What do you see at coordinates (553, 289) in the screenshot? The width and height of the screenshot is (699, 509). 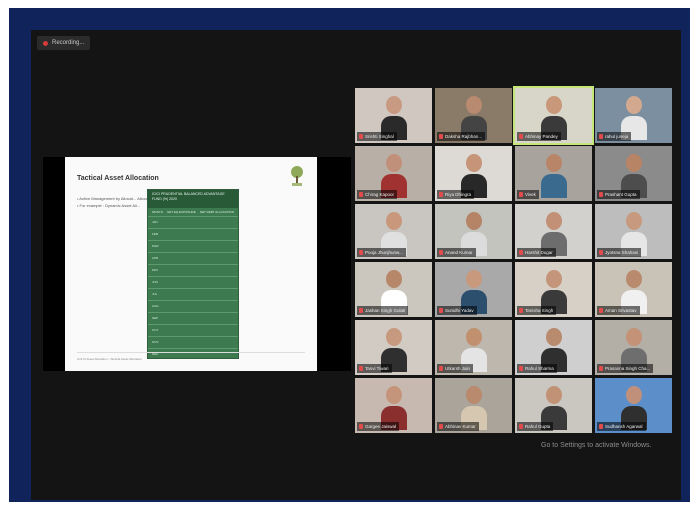 I see `participant-tile: Tanisha Singh` at bounding box center [553, 289].